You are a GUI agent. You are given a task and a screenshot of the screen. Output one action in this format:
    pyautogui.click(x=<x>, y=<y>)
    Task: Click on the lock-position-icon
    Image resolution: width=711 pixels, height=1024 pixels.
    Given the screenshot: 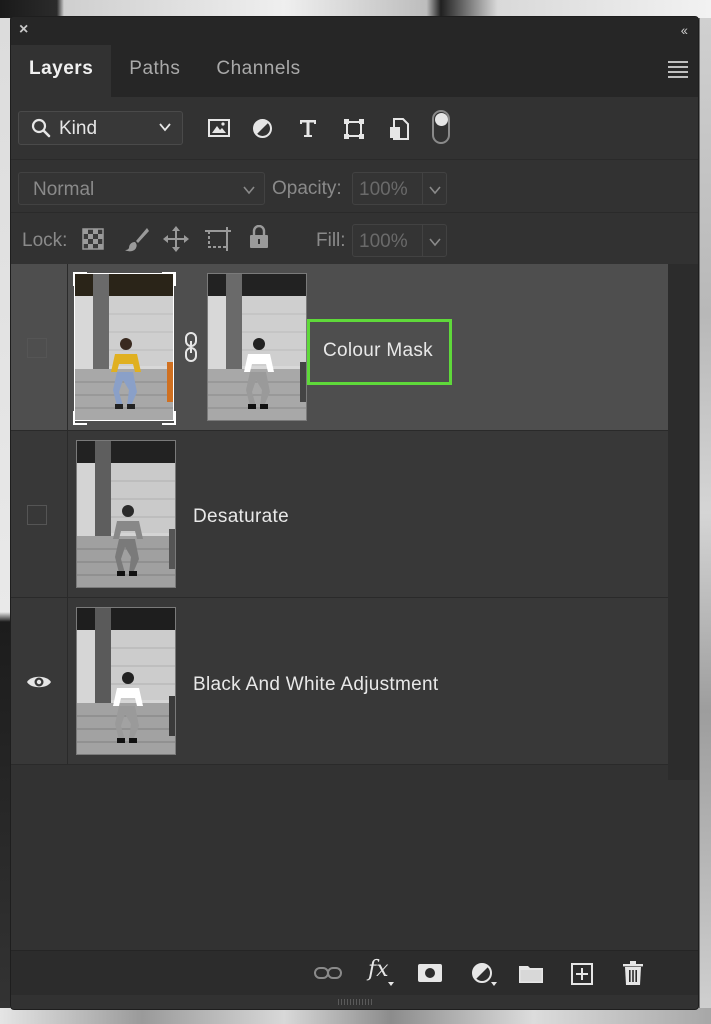 What is the action you would take?
    pyautogui.click(x=176, y=239)
    